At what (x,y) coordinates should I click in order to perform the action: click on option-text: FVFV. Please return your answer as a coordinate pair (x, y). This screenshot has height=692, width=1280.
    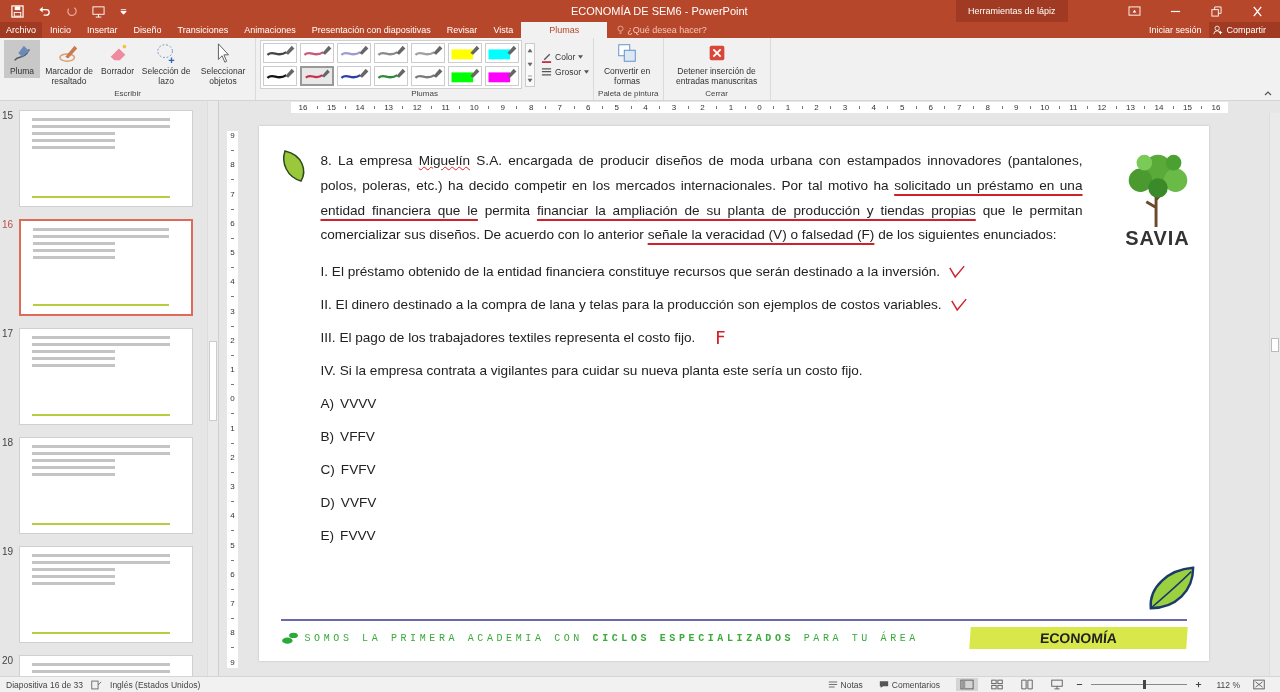
    Looking at the image, I should click on (358, 470).